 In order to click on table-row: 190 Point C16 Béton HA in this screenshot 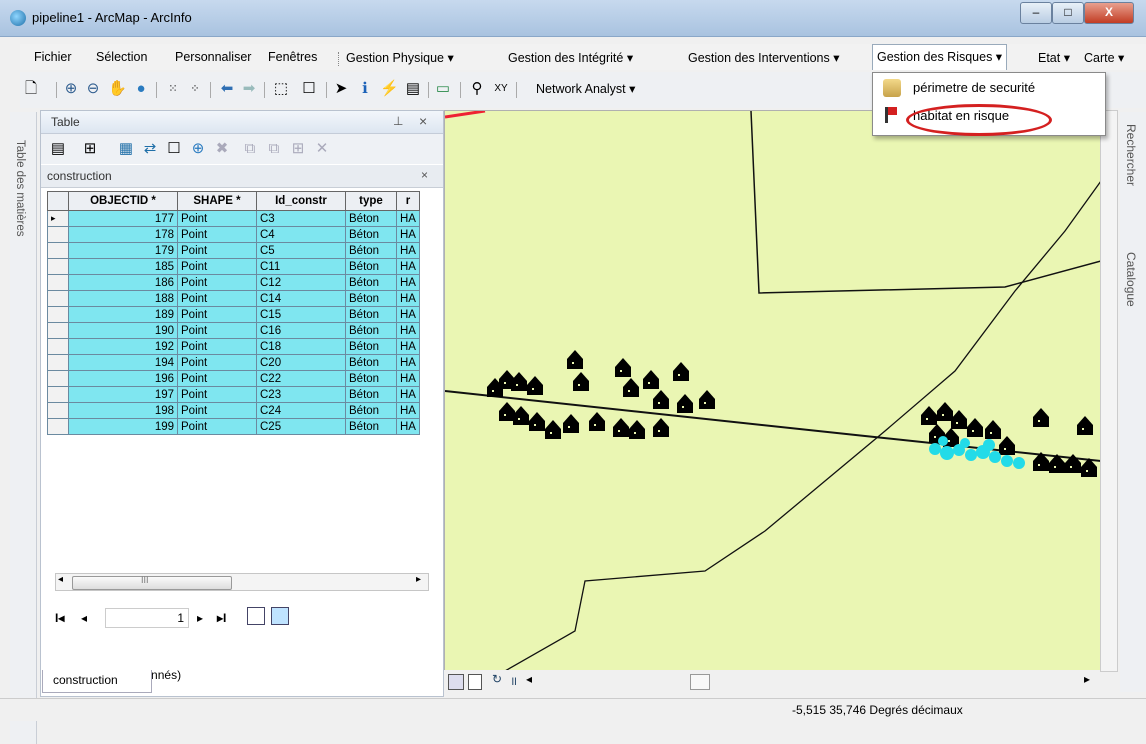, I will do `click(233, 330)`.